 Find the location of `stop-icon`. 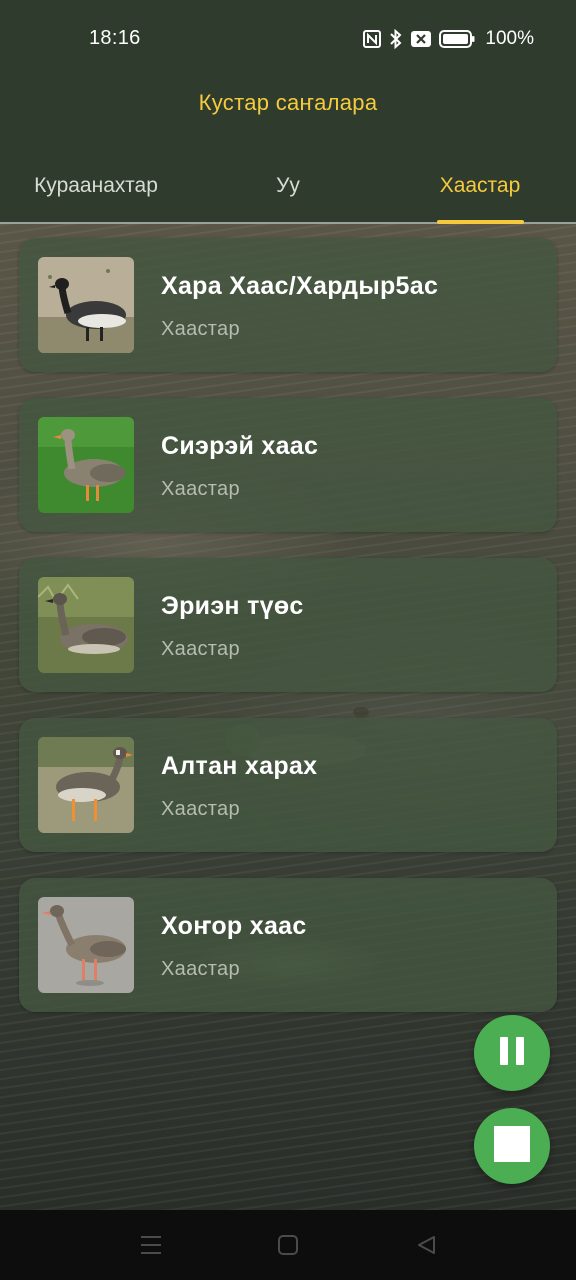

stop-icon is located at coordinates (512, 1146).